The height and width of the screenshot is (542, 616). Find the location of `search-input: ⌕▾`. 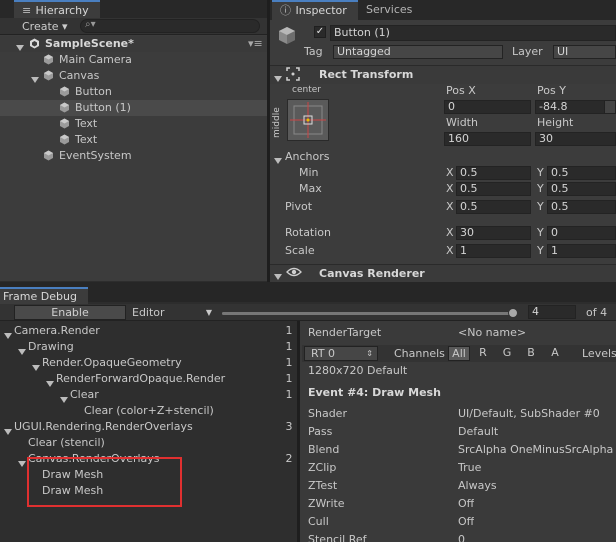

search-input: ⌕▾ is located at coordinates (170, 26).